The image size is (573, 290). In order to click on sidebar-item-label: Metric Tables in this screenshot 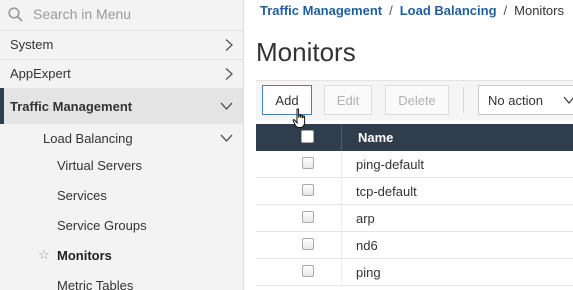, I will do `click(95, 283)`.